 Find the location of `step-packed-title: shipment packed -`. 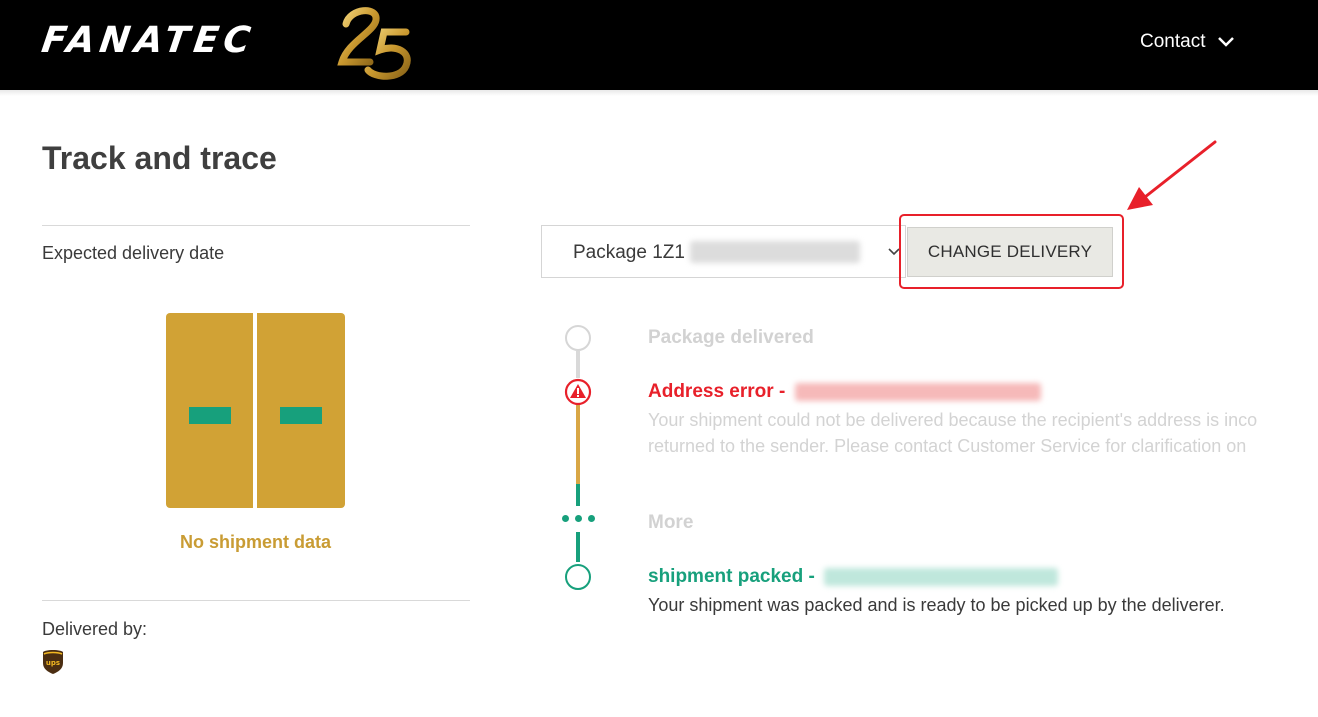

step-packed-title: shipment packed - is located at coordinates (853, 577).